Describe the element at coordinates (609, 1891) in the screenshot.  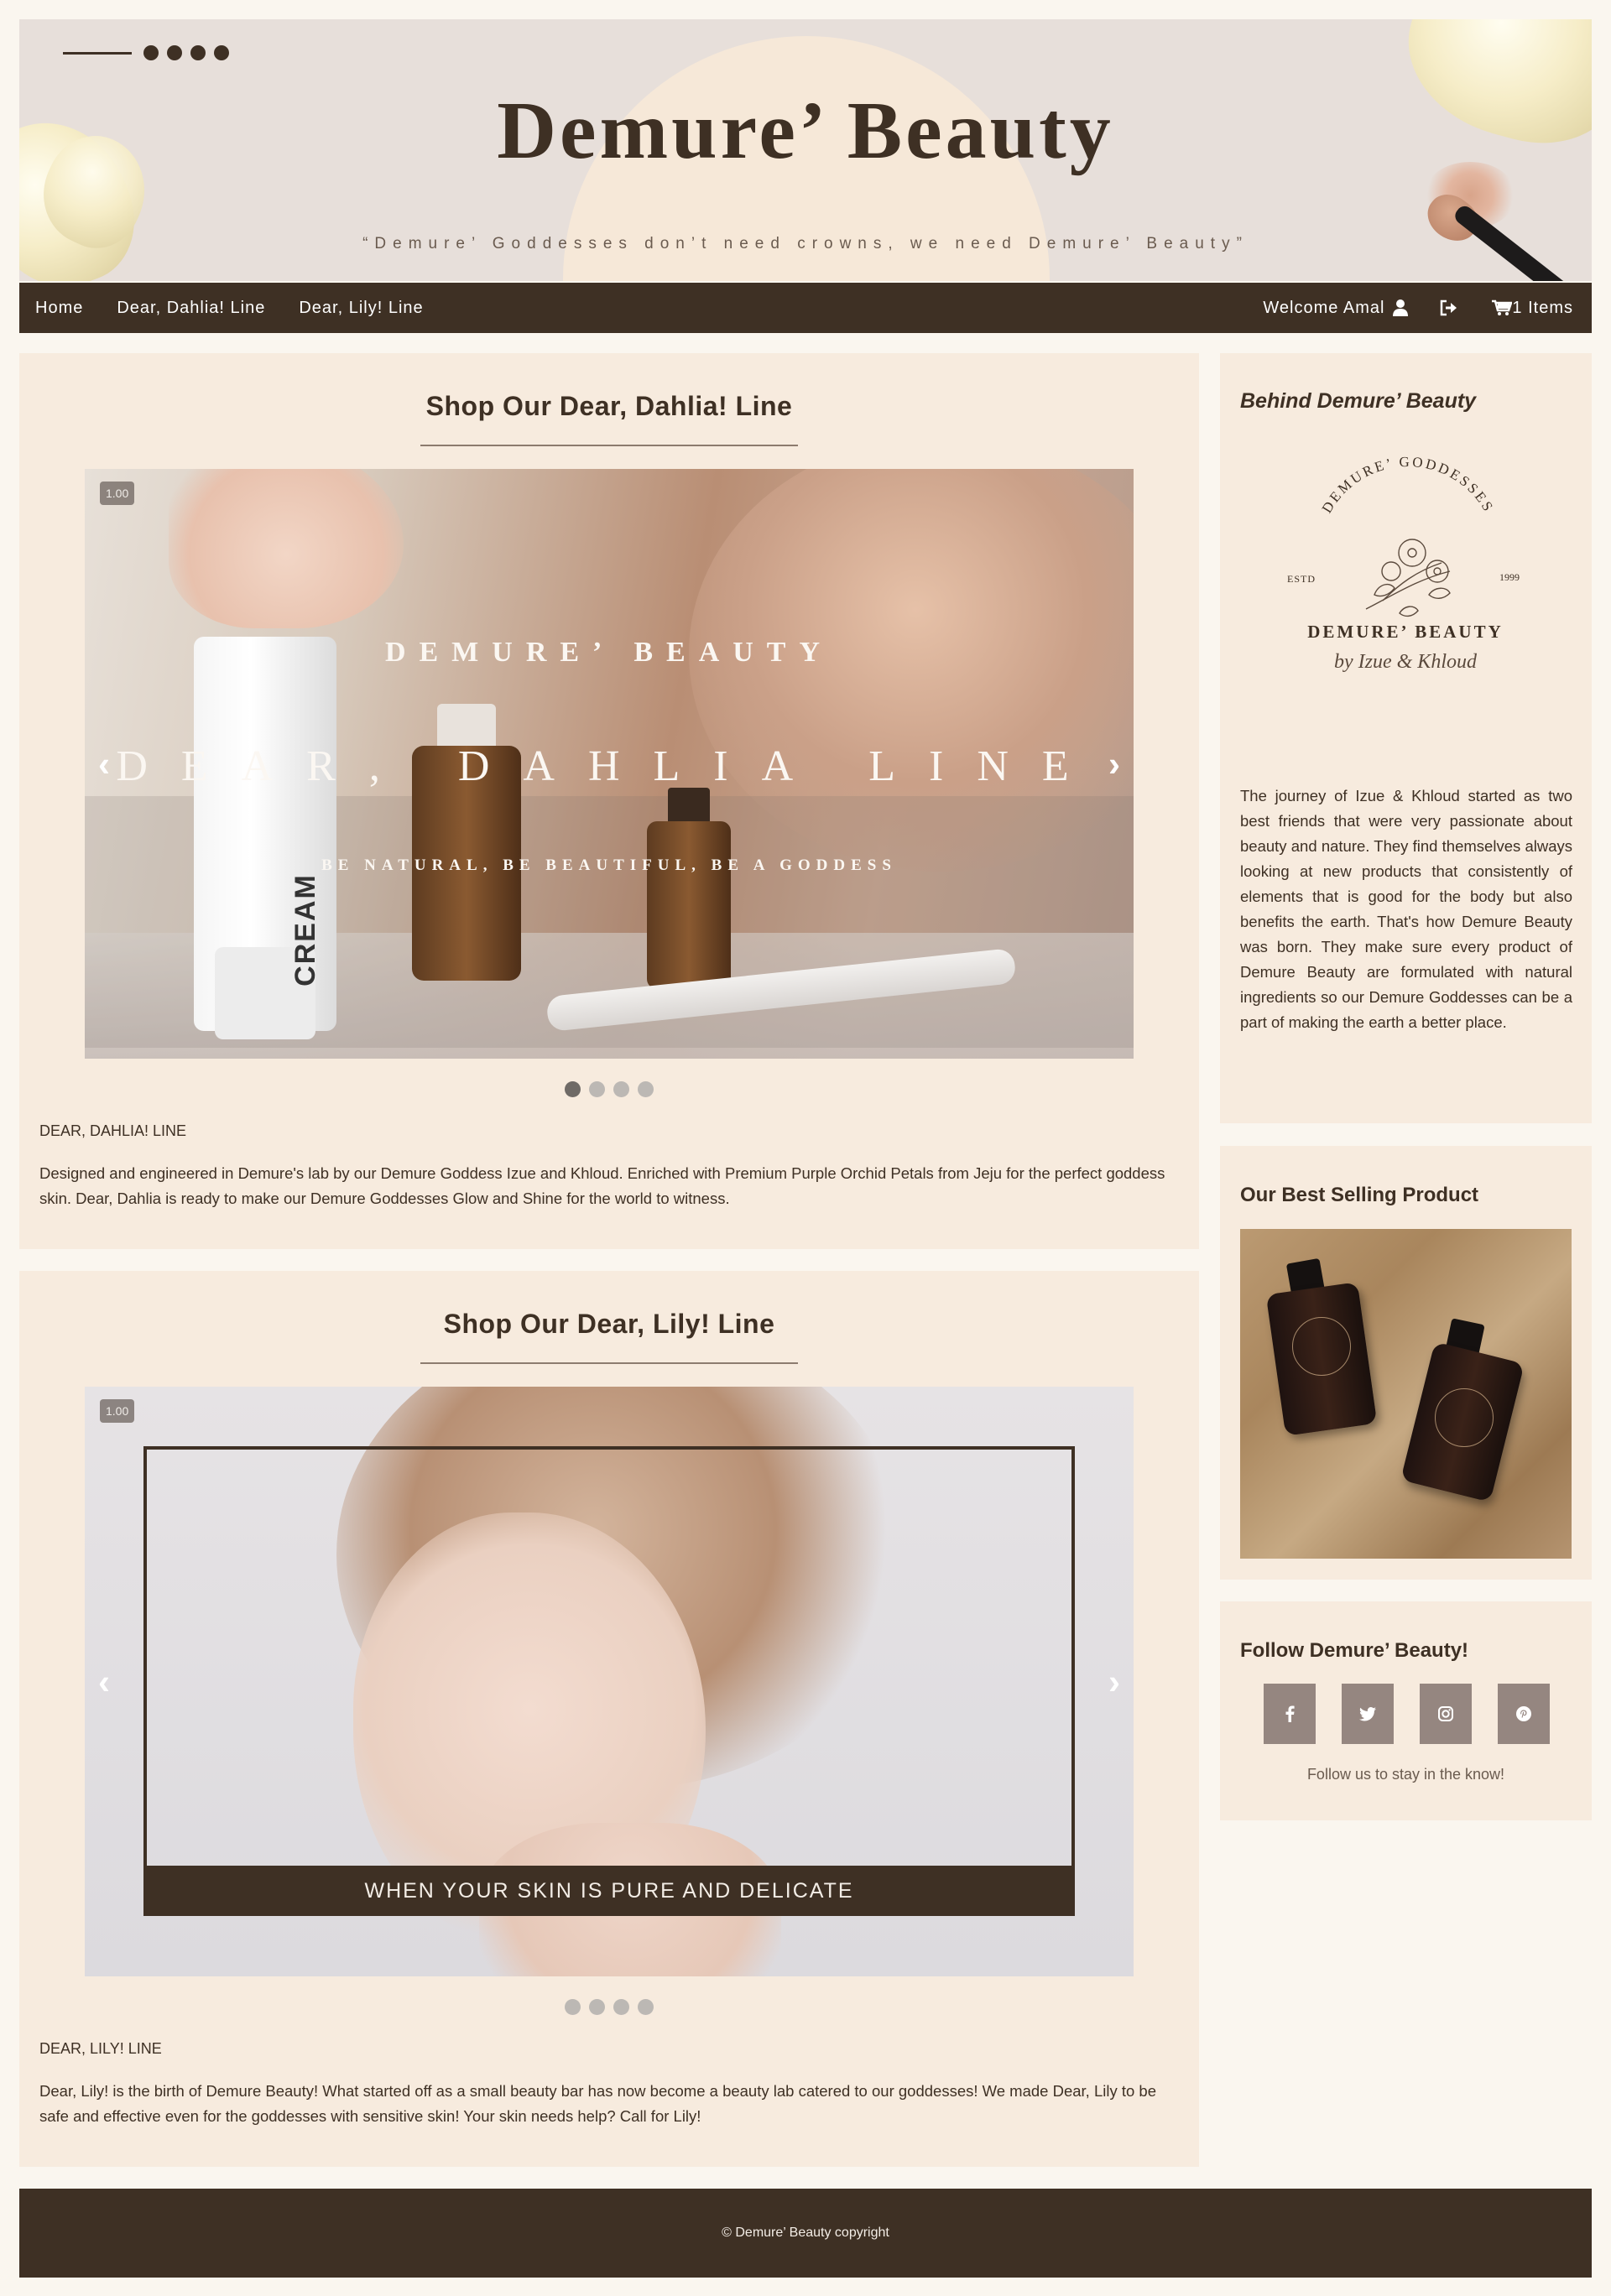
I see `slide-caption: WHEN YOUR SKIN IS PURE AND DELICATE` at that location.